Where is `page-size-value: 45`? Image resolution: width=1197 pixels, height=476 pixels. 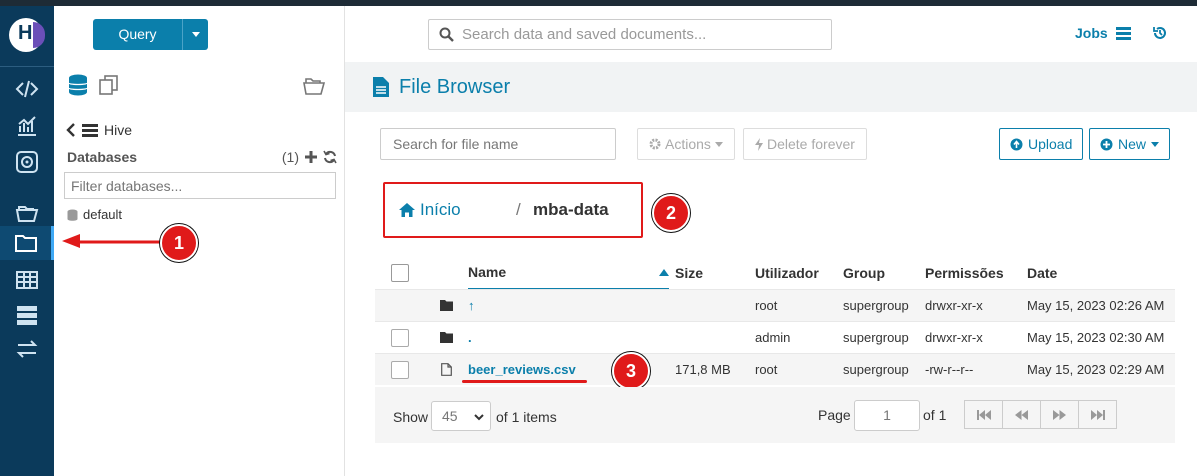
page-size-value: 45 is located at coordinates (450, 416).